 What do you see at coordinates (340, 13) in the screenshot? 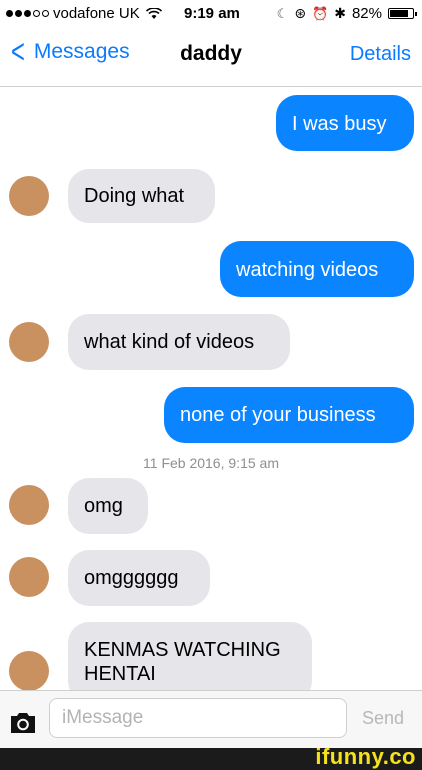
I see `bluetooth-icon: ✱` at bounding box center [340, 13].